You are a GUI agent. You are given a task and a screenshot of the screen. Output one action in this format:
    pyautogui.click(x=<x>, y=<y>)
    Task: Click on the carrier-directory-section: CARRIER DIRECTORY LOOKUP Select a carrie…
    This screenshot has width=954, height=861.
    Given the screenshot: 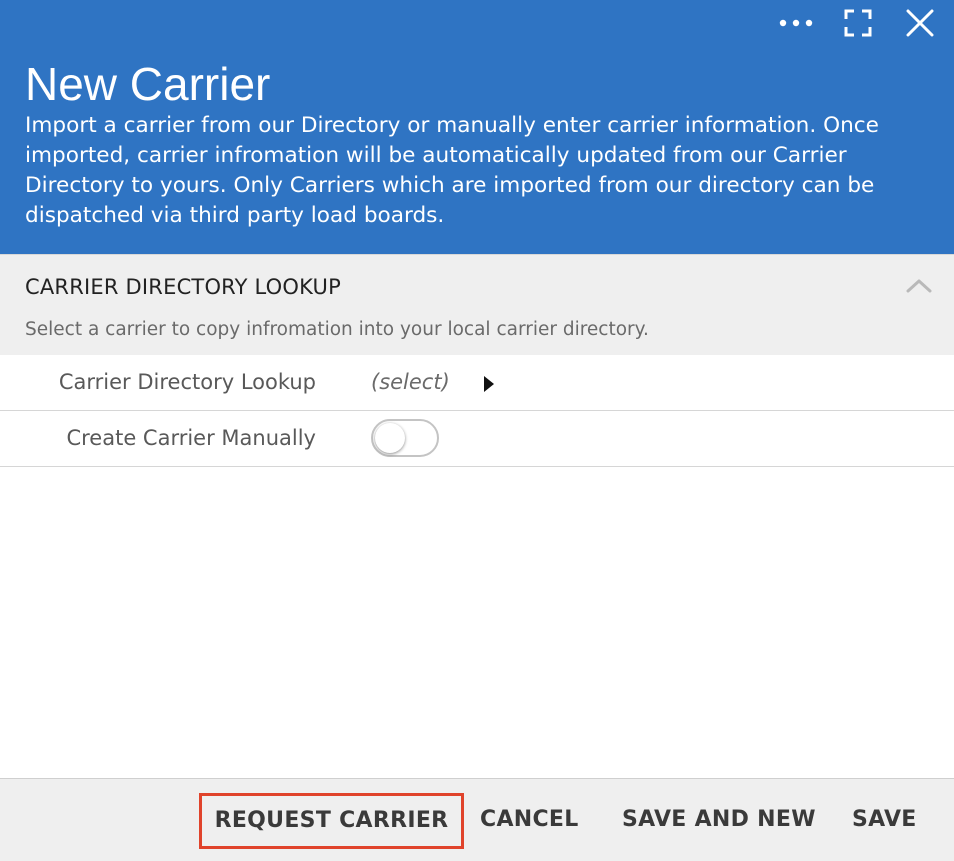 What is the action you would take?
    pyautogui.click(x=477, y=305)
    